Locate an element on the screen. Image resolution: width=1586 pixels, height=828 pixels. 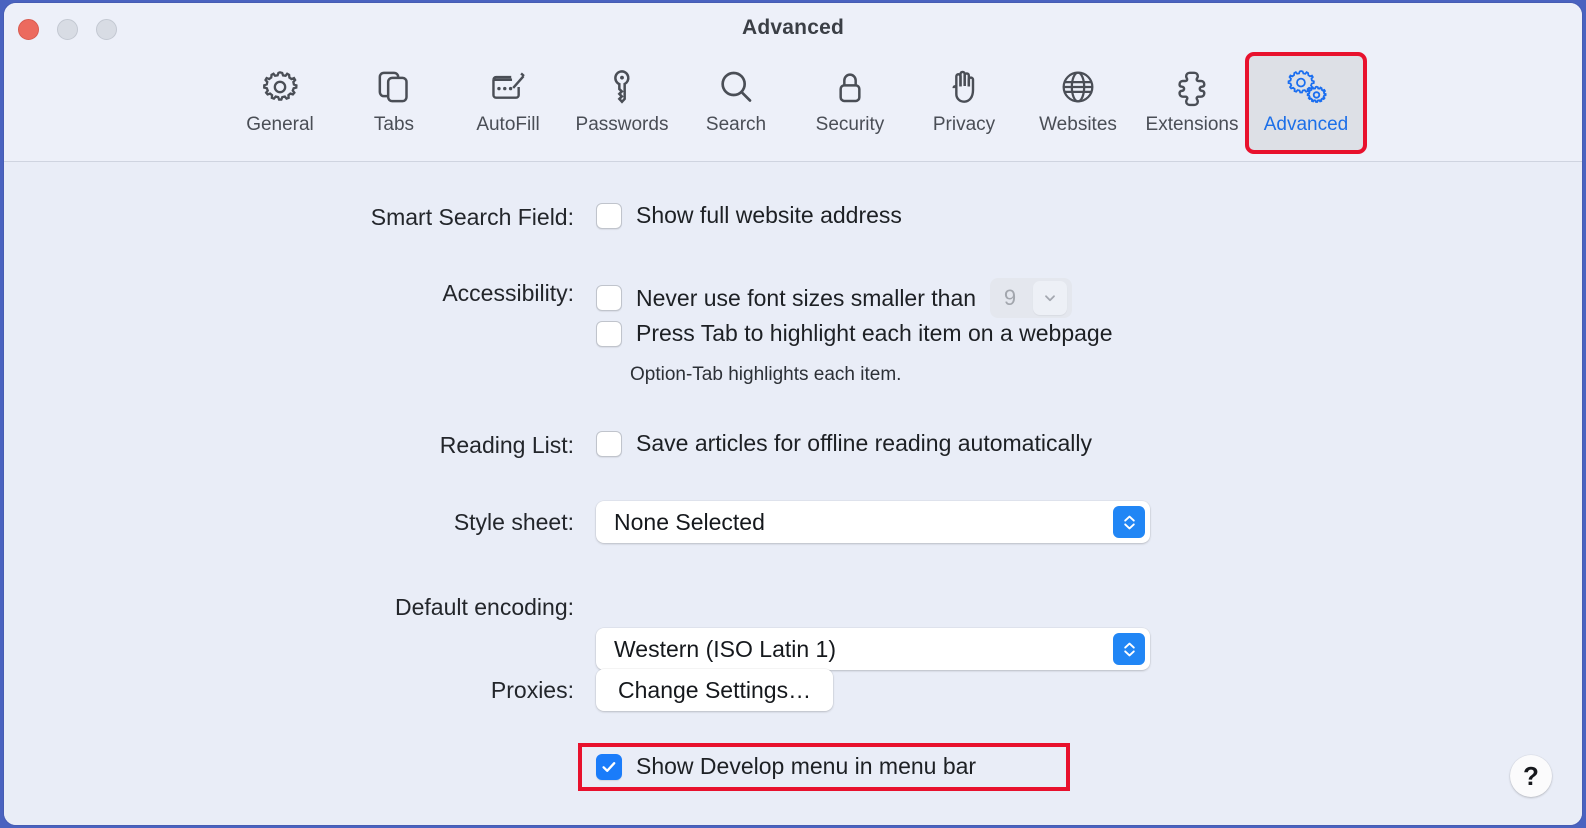
lock-icon is located at coordinates (850, 87).